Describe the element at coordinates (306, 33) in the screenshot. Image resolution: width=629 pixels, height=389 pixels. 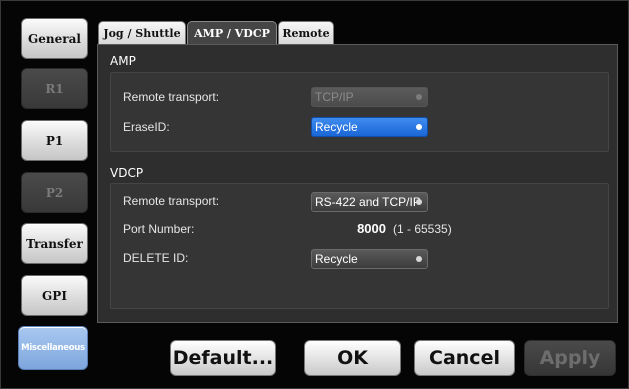
I see `tab-remote: Remote` at that location.